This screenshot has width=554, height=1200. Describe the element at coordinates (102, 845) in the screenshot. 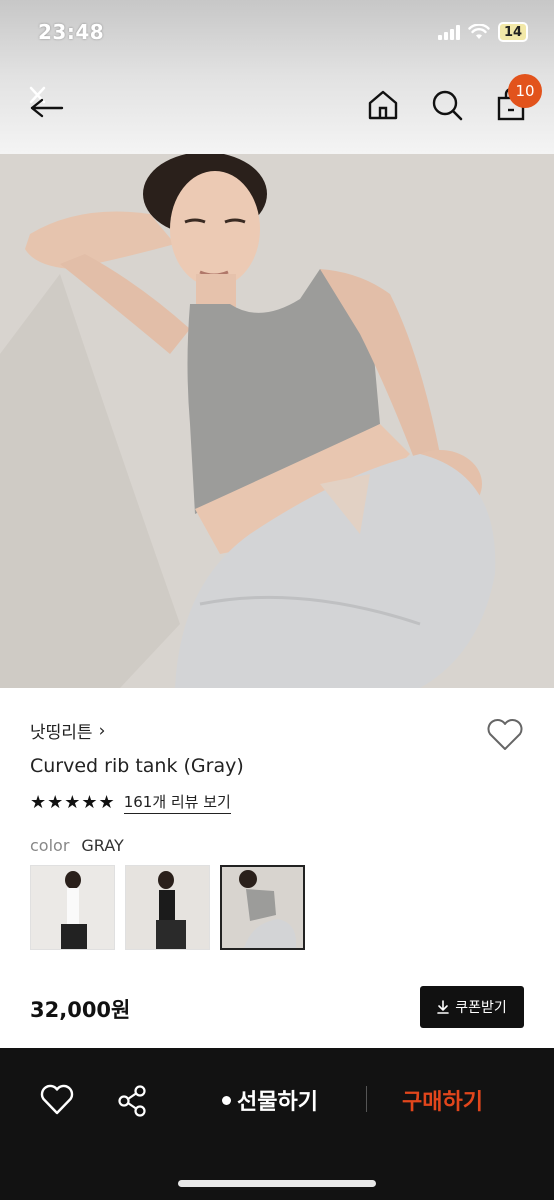

I see `color-value: GRAY` at that location.